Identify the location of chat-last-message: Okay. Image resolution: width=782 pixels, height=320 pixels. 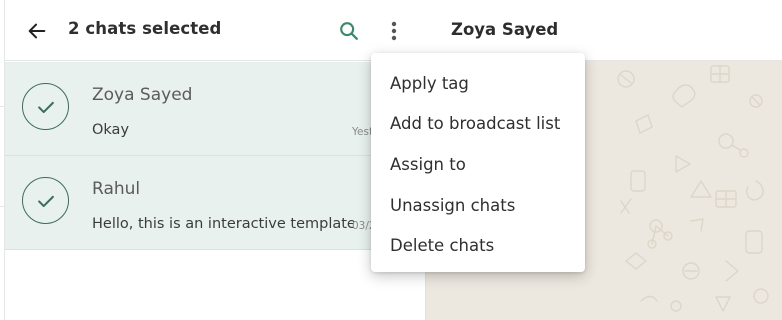
(111, 130).